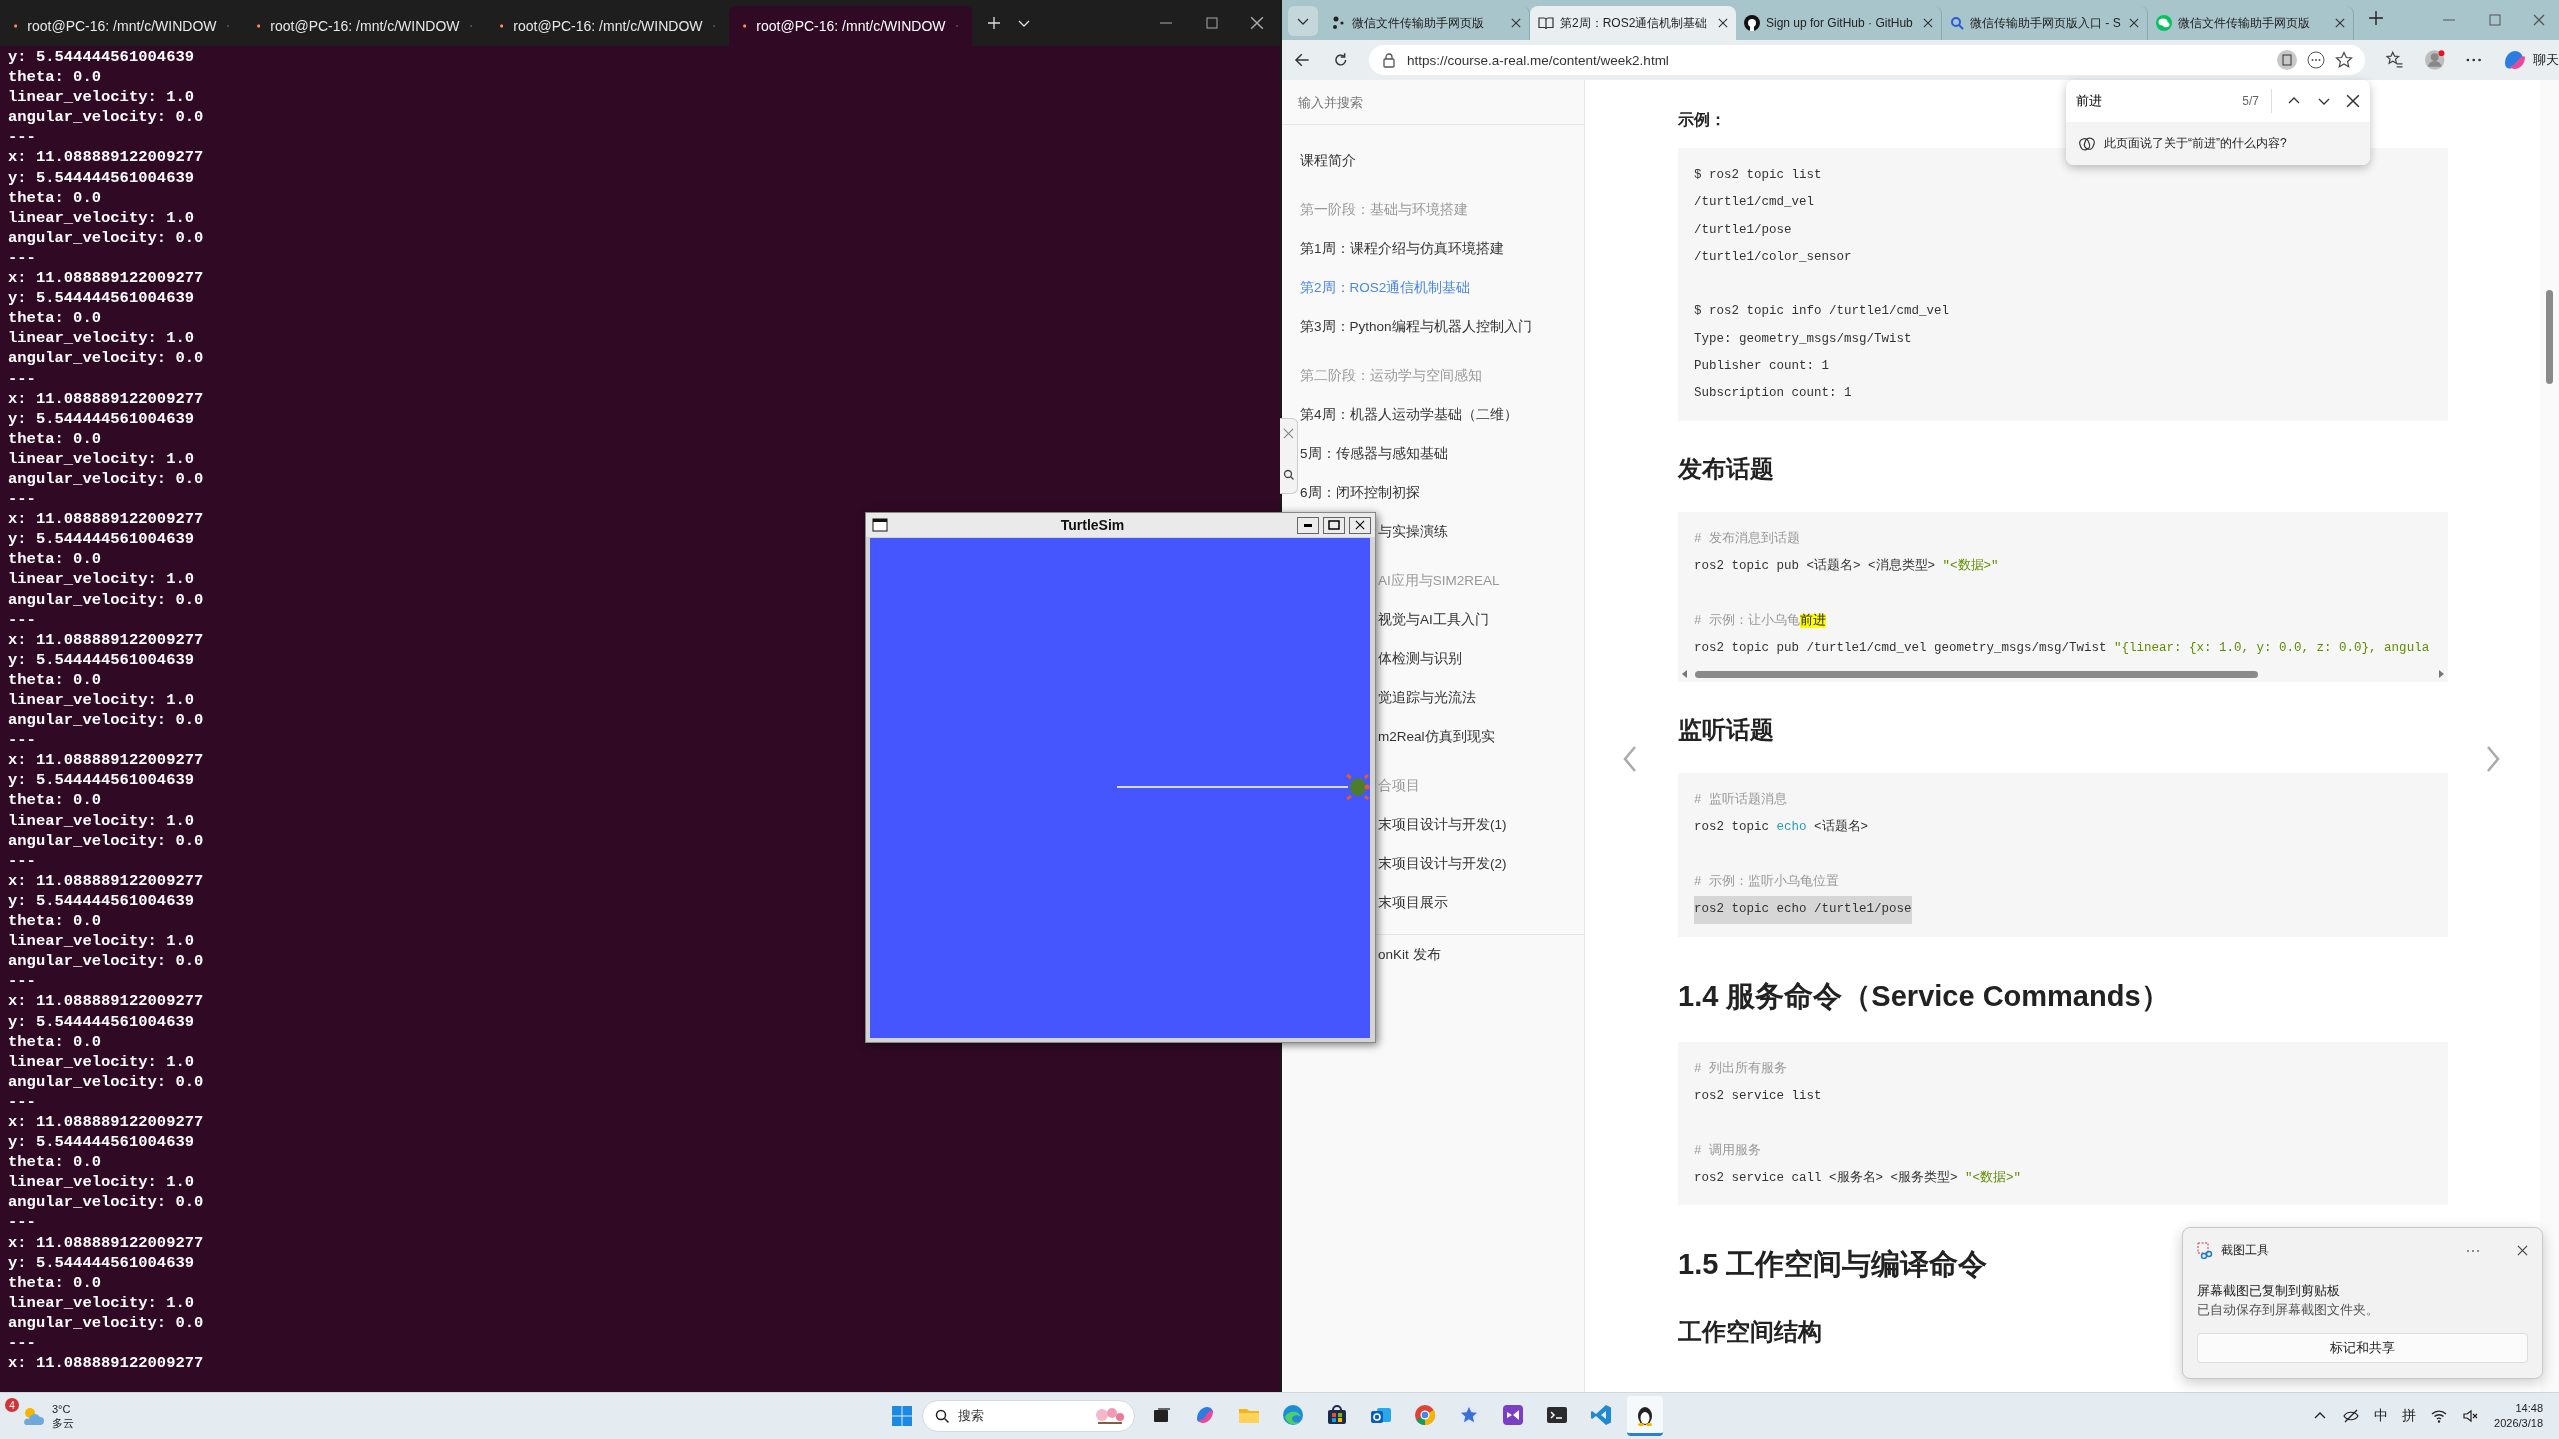  I want to click on search-field: 输入并搜索, so click(1423, 102).